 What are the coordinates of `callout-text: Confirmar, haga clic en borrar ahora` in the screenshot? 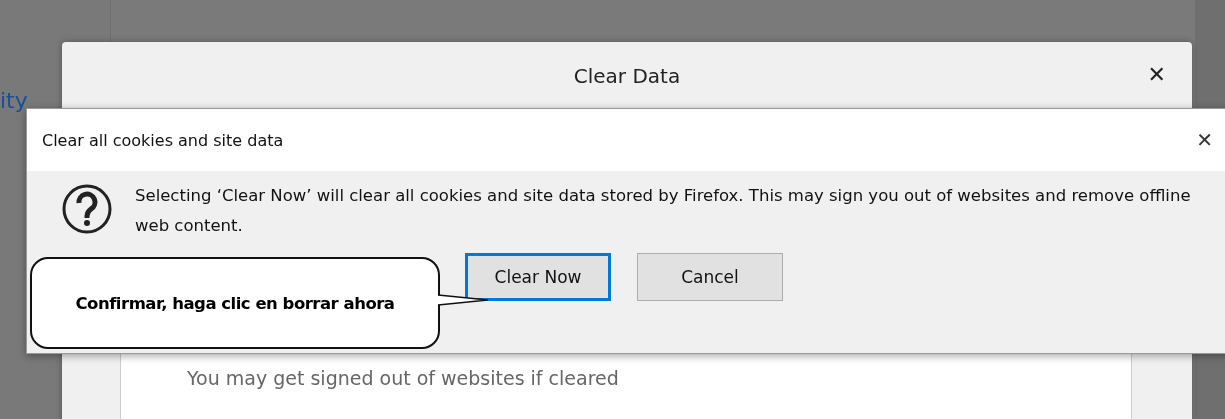 It's located at (235, 303).